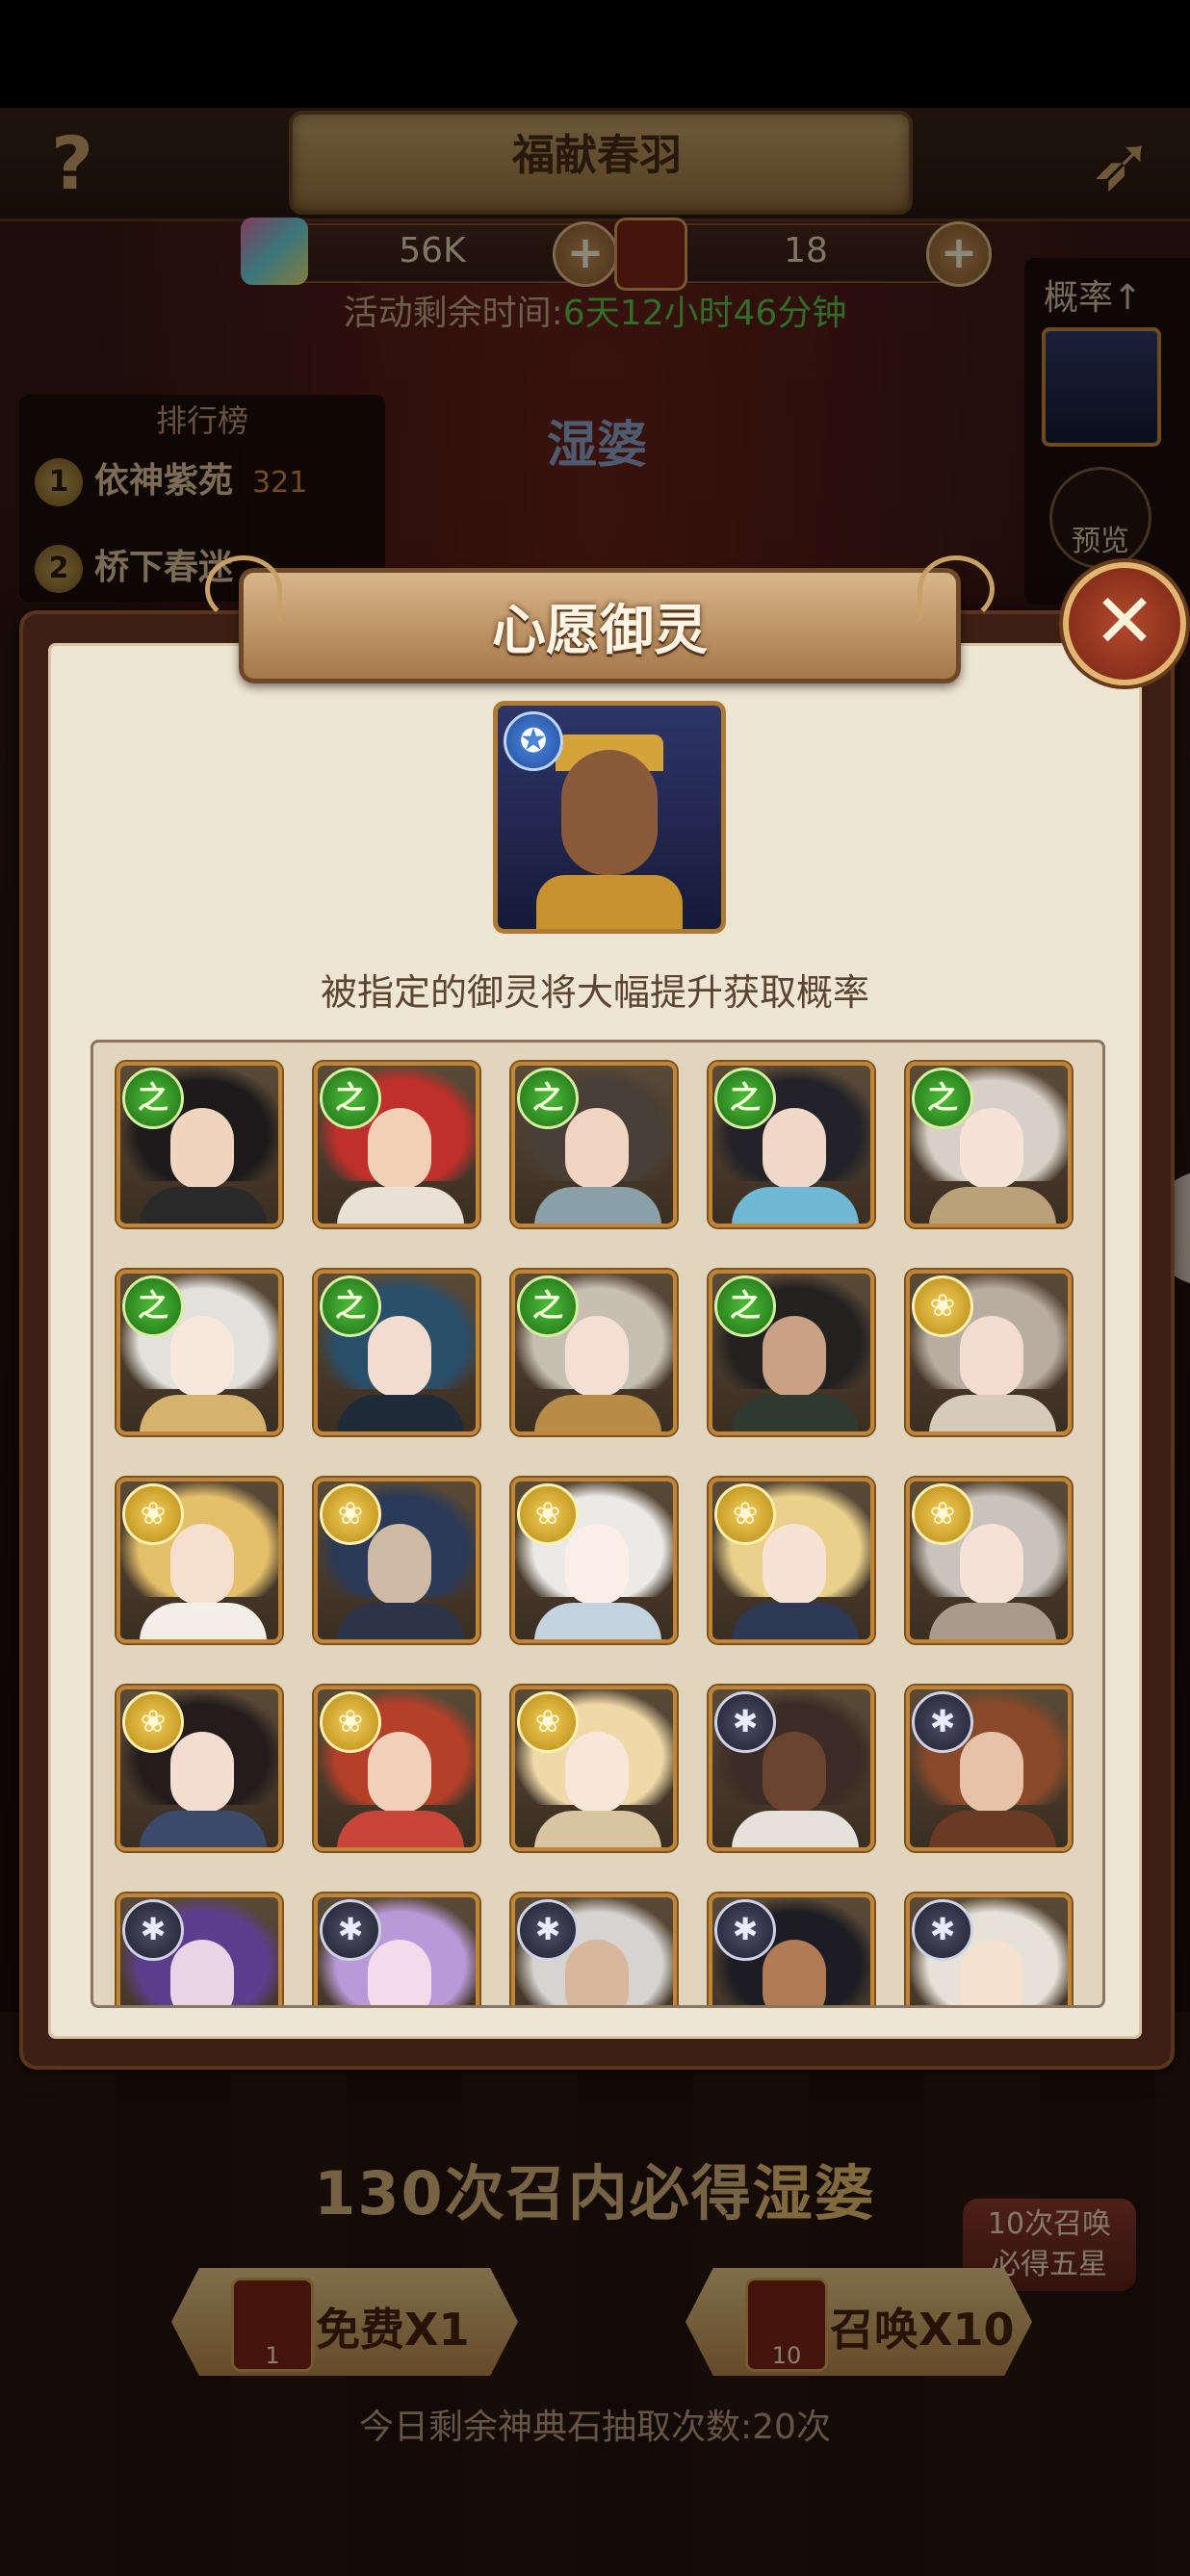  I want to click on selected-hero-portrait: ✪, so click(610, 817).